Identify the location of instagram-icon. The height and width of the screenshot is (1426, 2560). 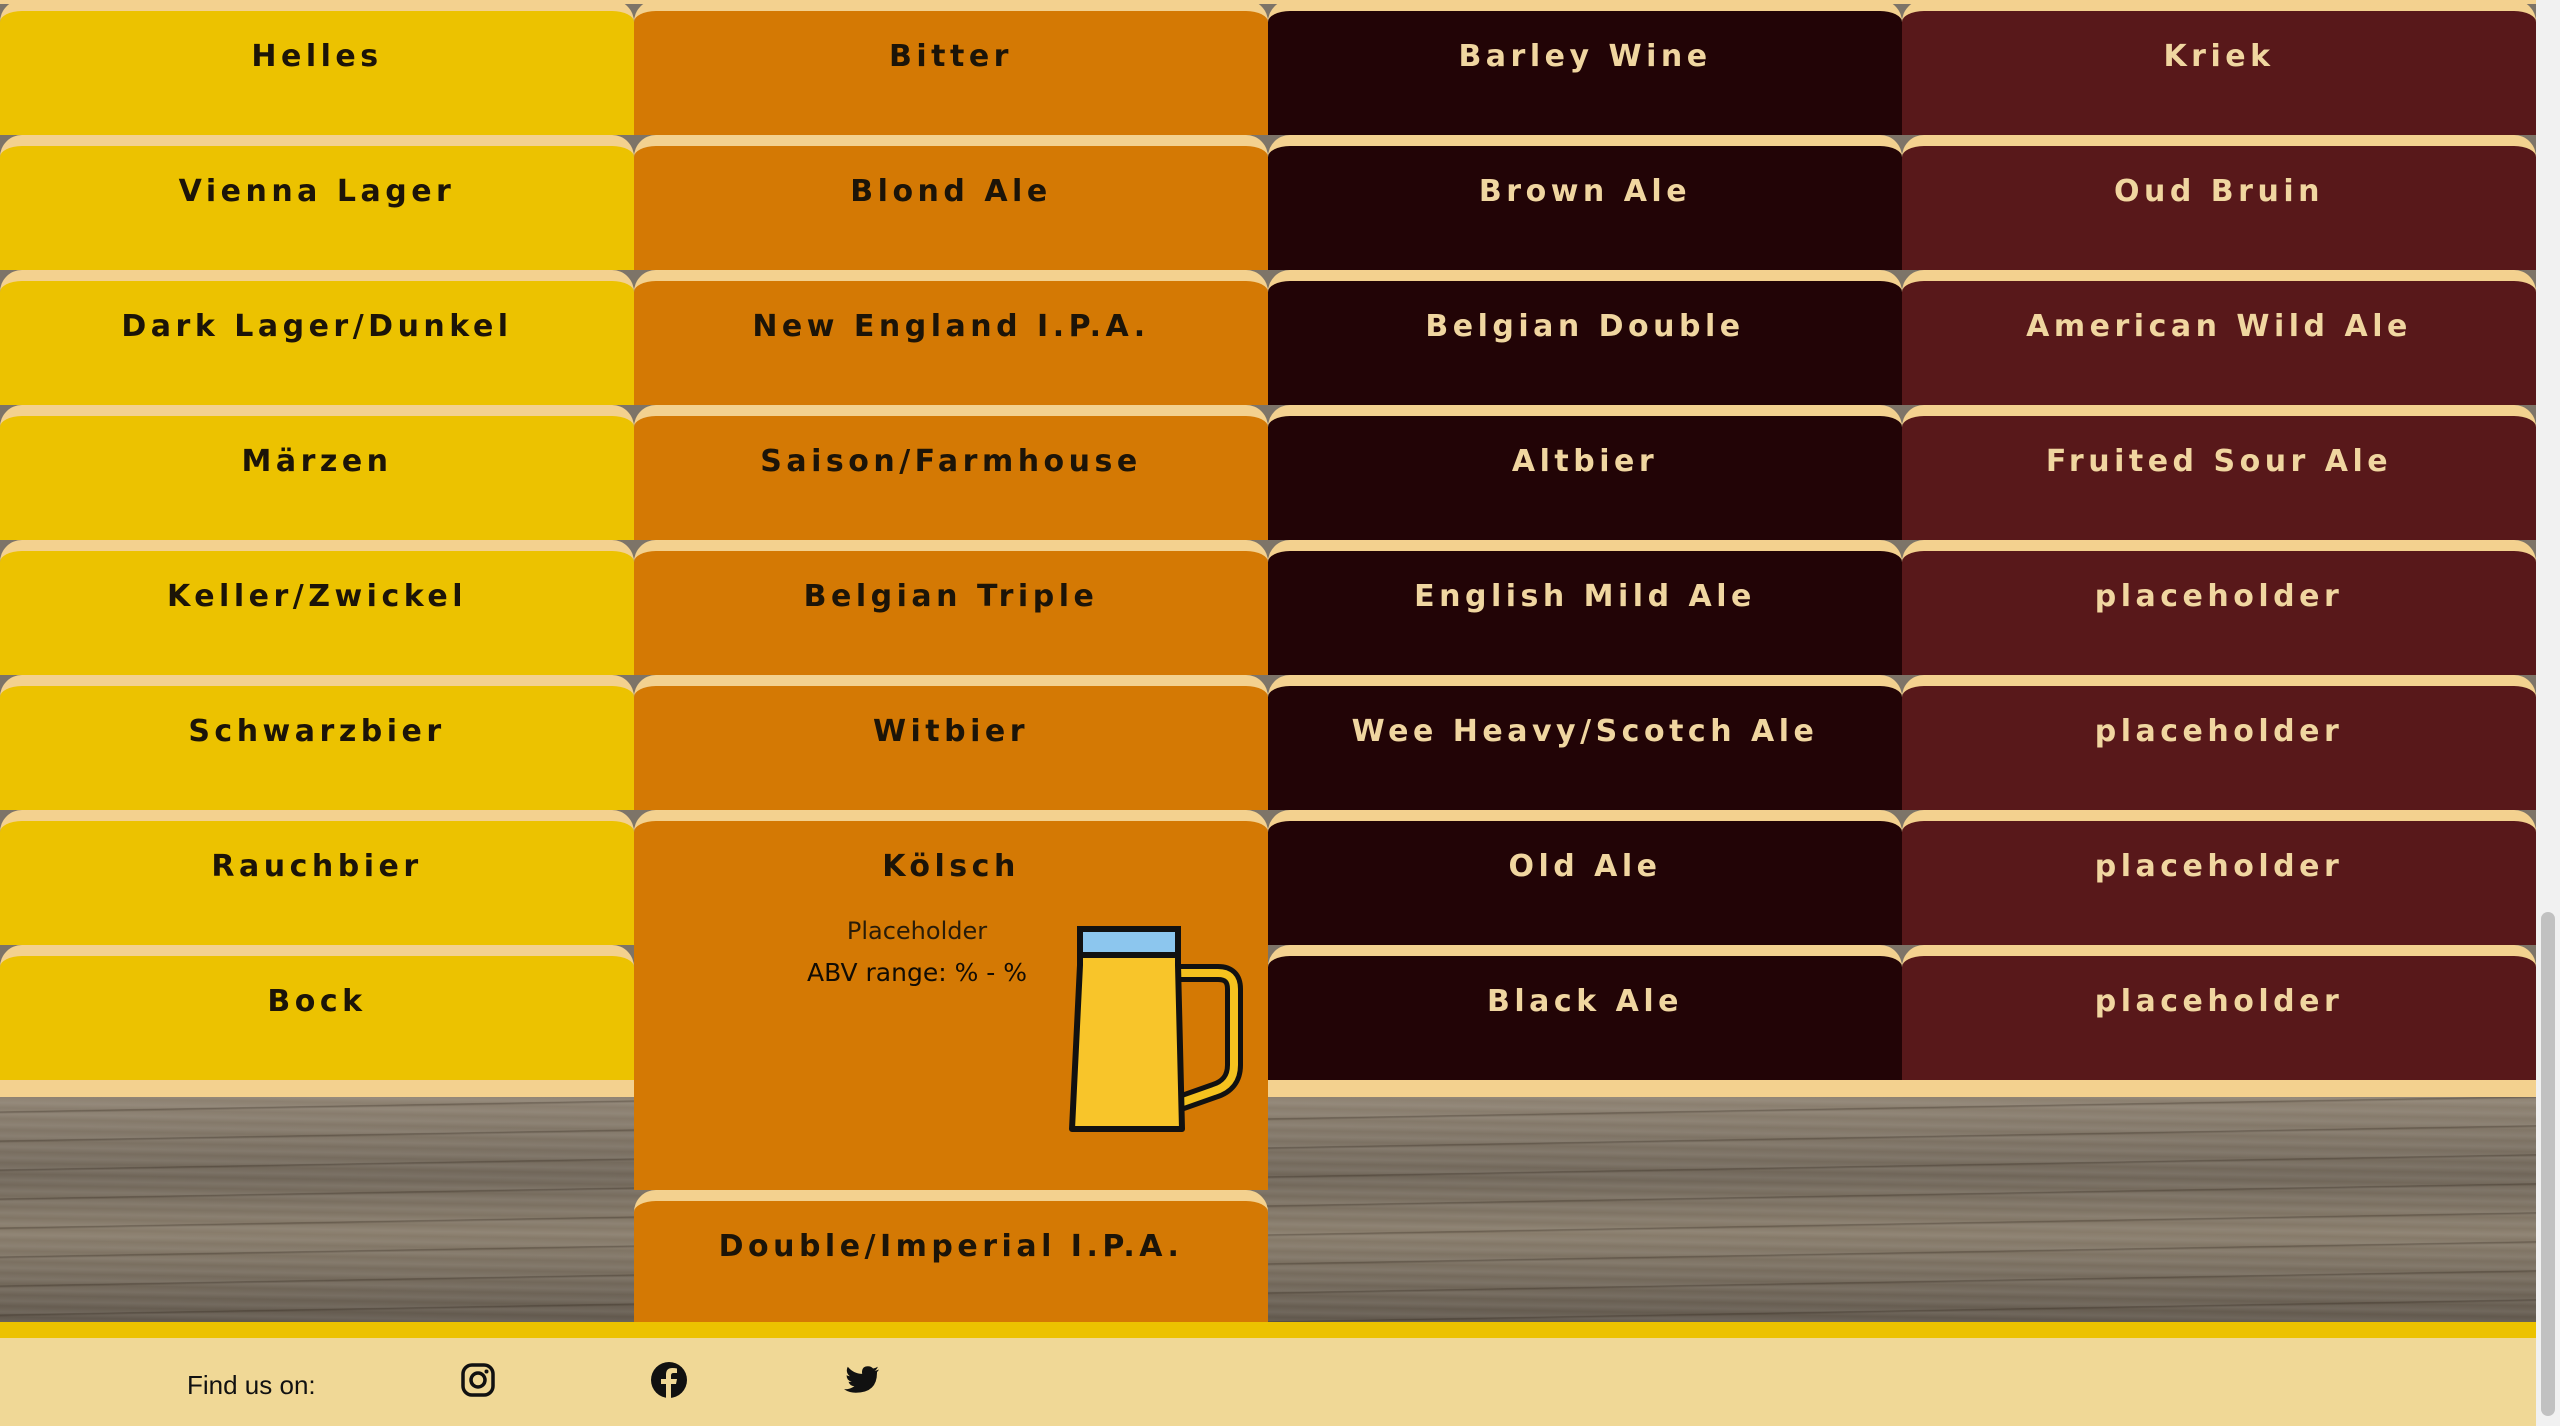
(478, 1380).